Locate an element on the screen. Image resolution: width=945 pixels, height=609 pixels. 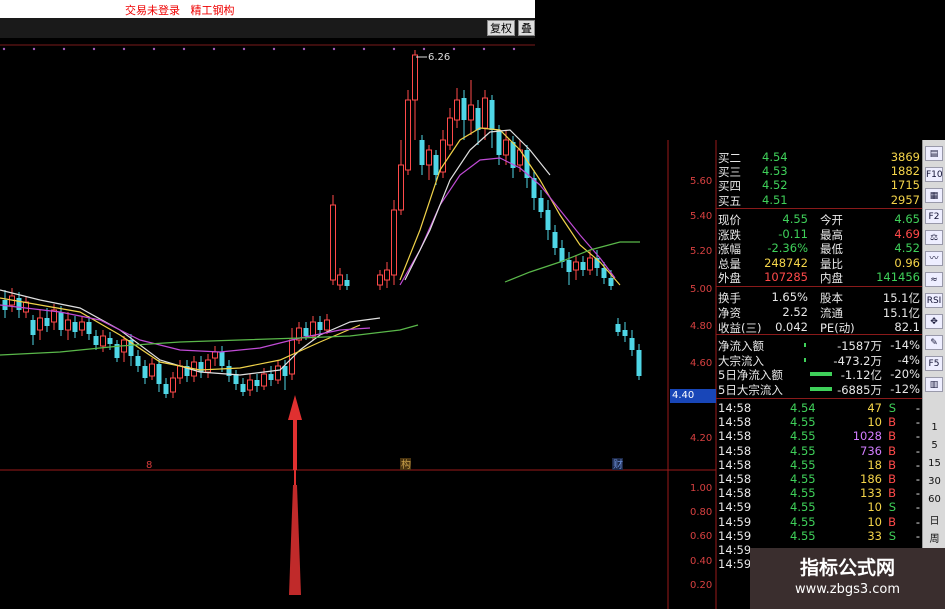
signal-arrow-up is located at coordinates (295, 432).